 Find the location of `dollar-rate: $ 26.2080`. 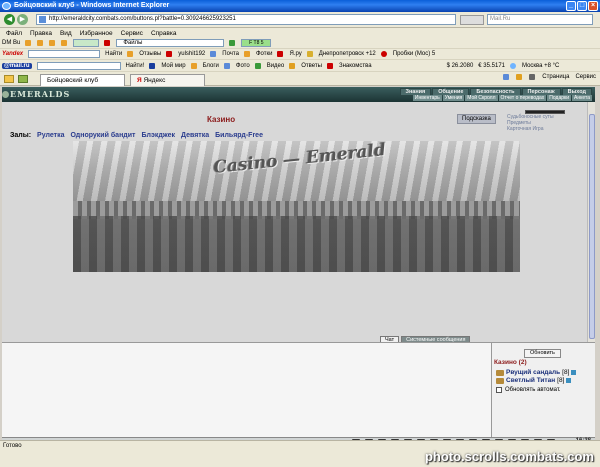

dollar-rate: $ 26.2080 is located at coordinates (460, 65).